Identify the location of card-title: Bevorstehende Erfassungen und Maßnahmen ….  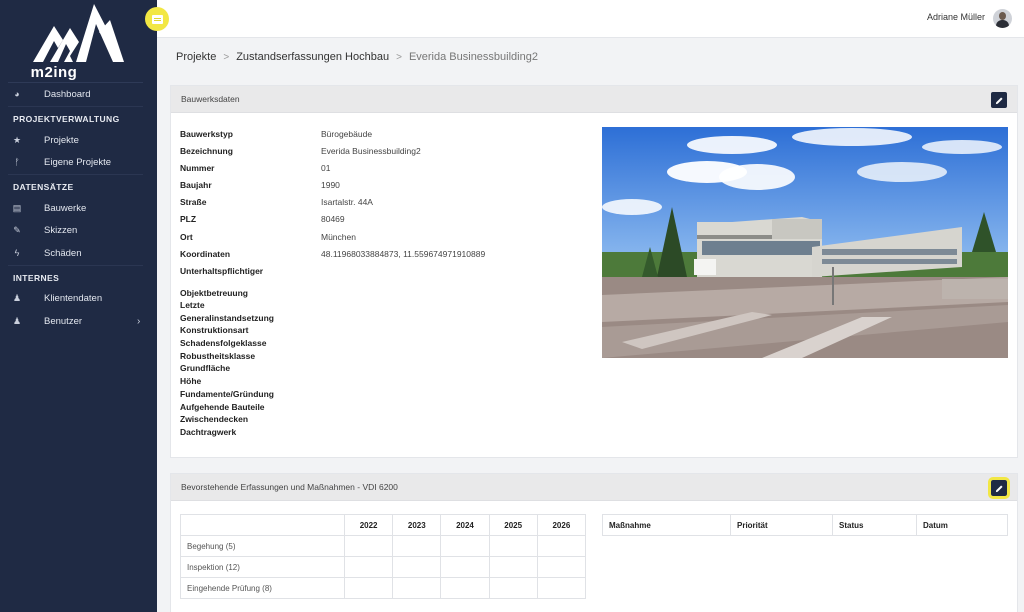
(289, 487).